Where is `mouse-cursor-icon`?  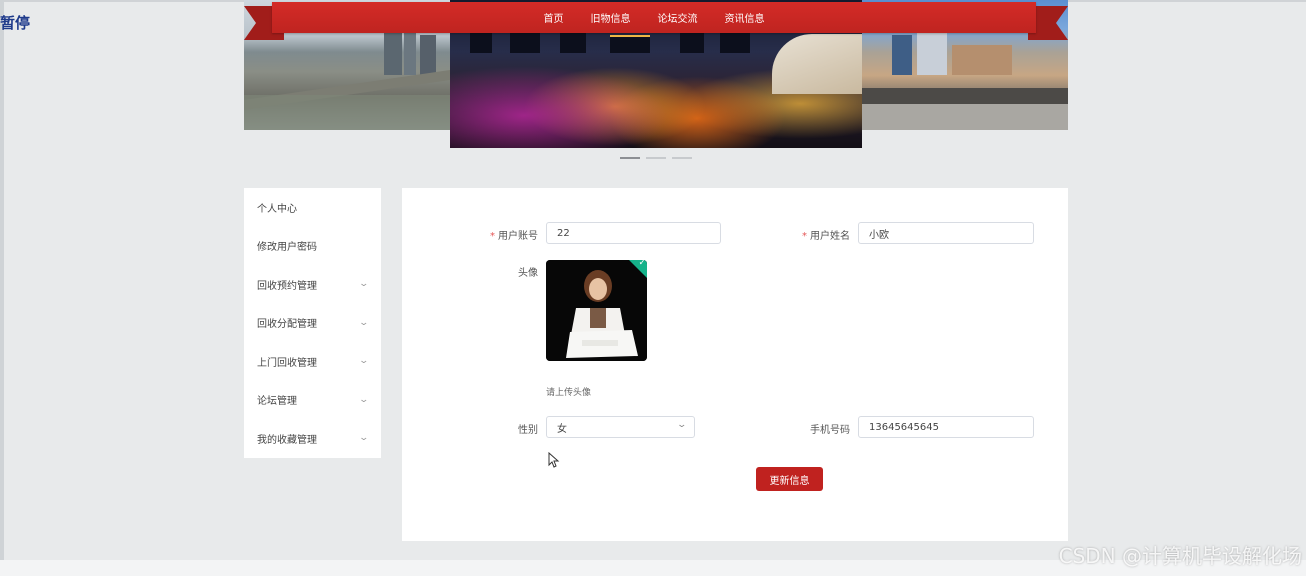
mouse-cursor-icon is located at coordinates (554, 460).